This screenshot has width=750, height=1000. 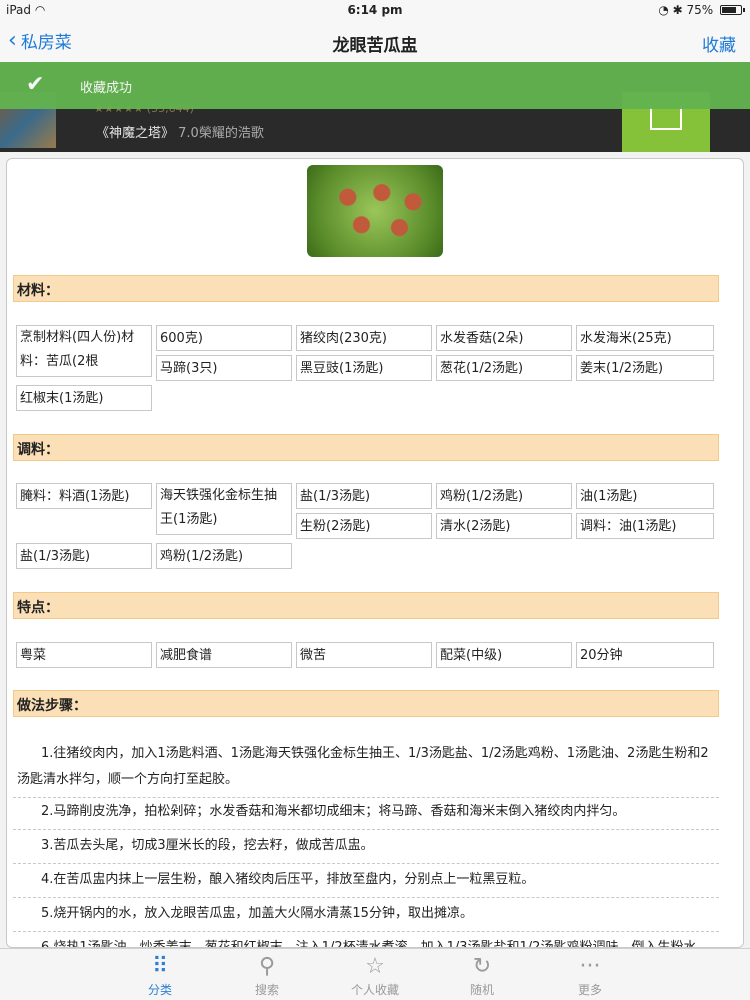 I want to click on seasoning-cell: 海天铁强化金标生抽王(1汤匙), so click(x=224, y=509).